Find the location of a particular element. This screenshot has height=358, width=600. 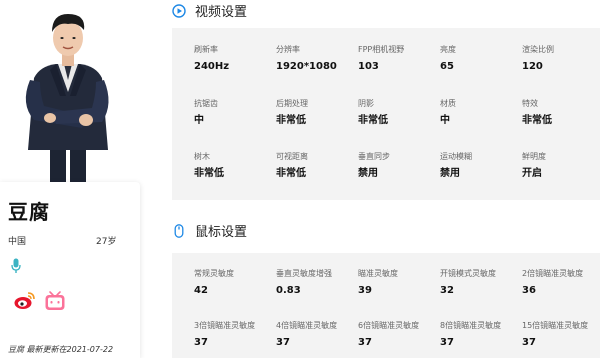

mouse-setting-item: 开镜模式灵敏度 32 is located at coordinates (468, 283).